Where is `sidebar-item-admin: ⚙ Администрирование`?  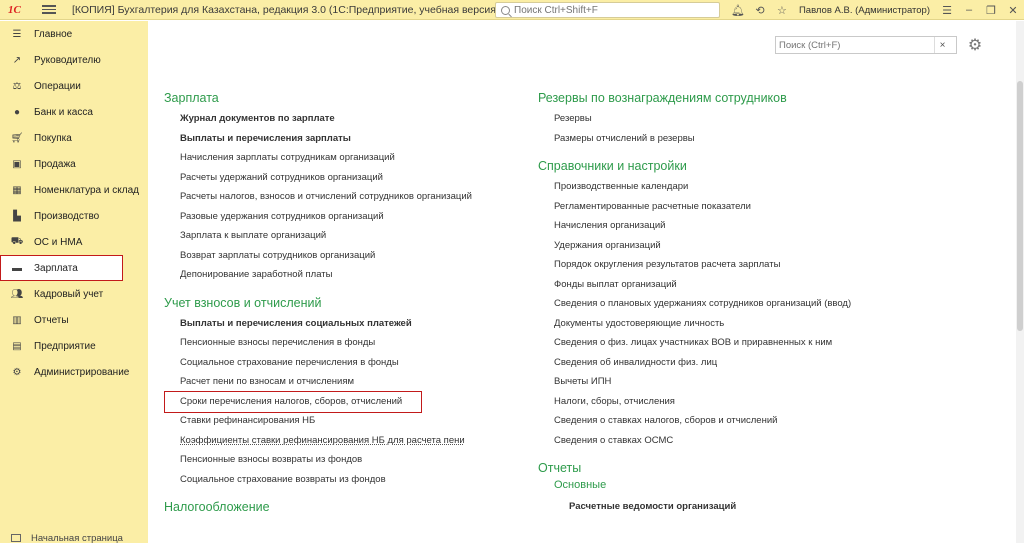 sidebar-item-admin: ⚙ Администрирование is located at coordinates (74, 372).